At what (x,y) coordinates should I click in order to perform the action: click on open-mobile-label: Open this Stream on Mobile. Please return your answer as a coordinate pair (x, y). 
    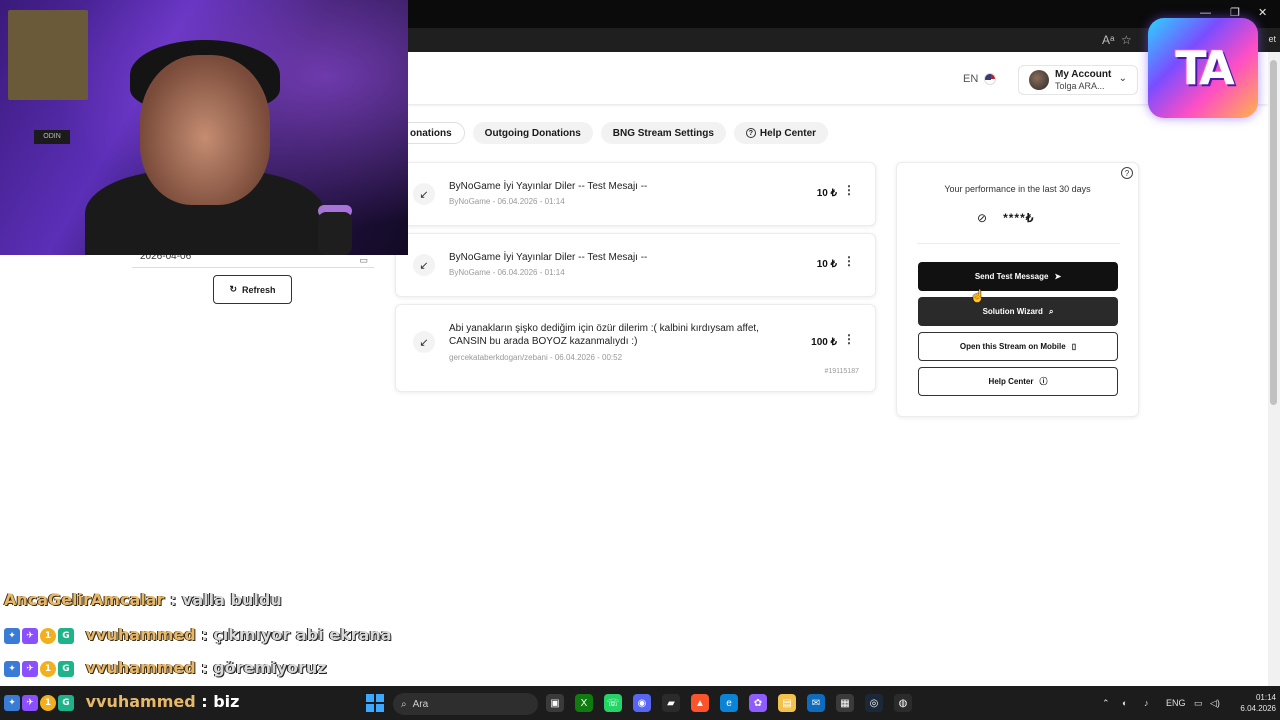
    Looking at the image, I should click on (1012, 346).